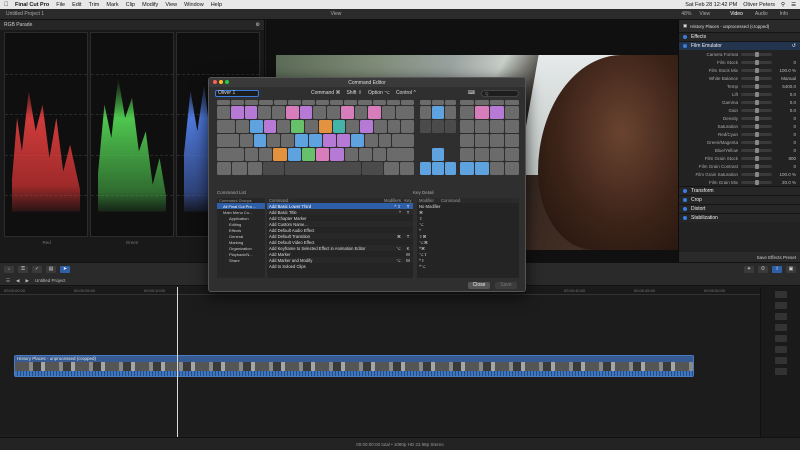 Image resolution: width=800 pixels, height=450 pixels. I want to click on parameter-value: Manual, so click(784, 78).